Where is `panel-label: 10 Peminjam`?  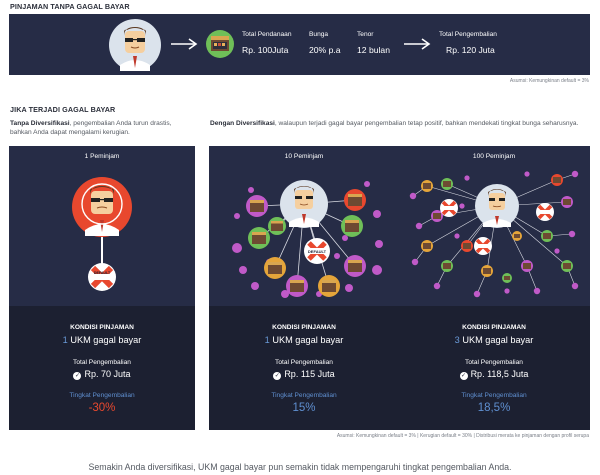 panel-label: 10 Peminjam is located at coordinates (304, 156).